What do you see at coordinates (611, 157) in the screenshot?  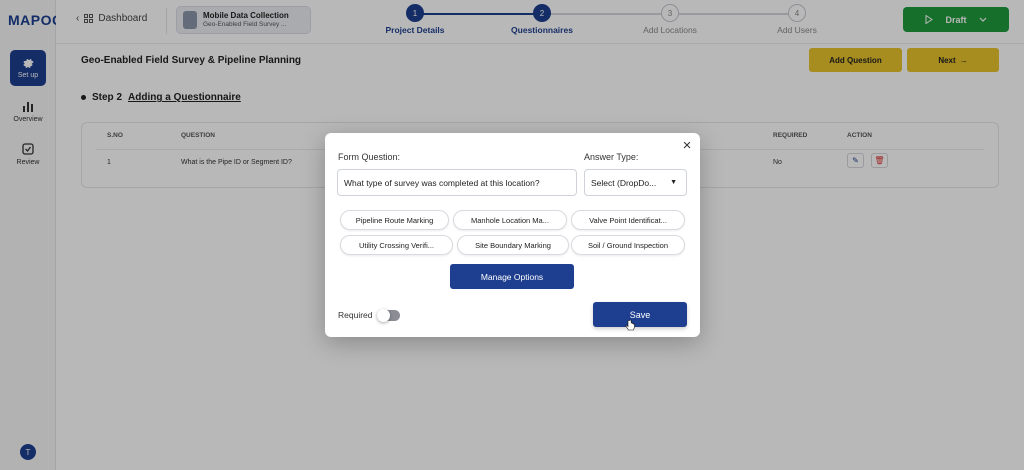 I see `answer-type-label: Answer Type:` at bounding box center [611, 157].